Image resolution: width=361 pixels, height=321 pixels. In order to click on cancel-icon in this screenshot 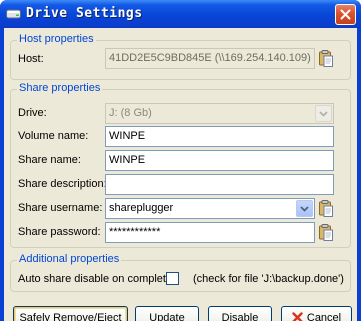, I will do `click(297, 316)`.